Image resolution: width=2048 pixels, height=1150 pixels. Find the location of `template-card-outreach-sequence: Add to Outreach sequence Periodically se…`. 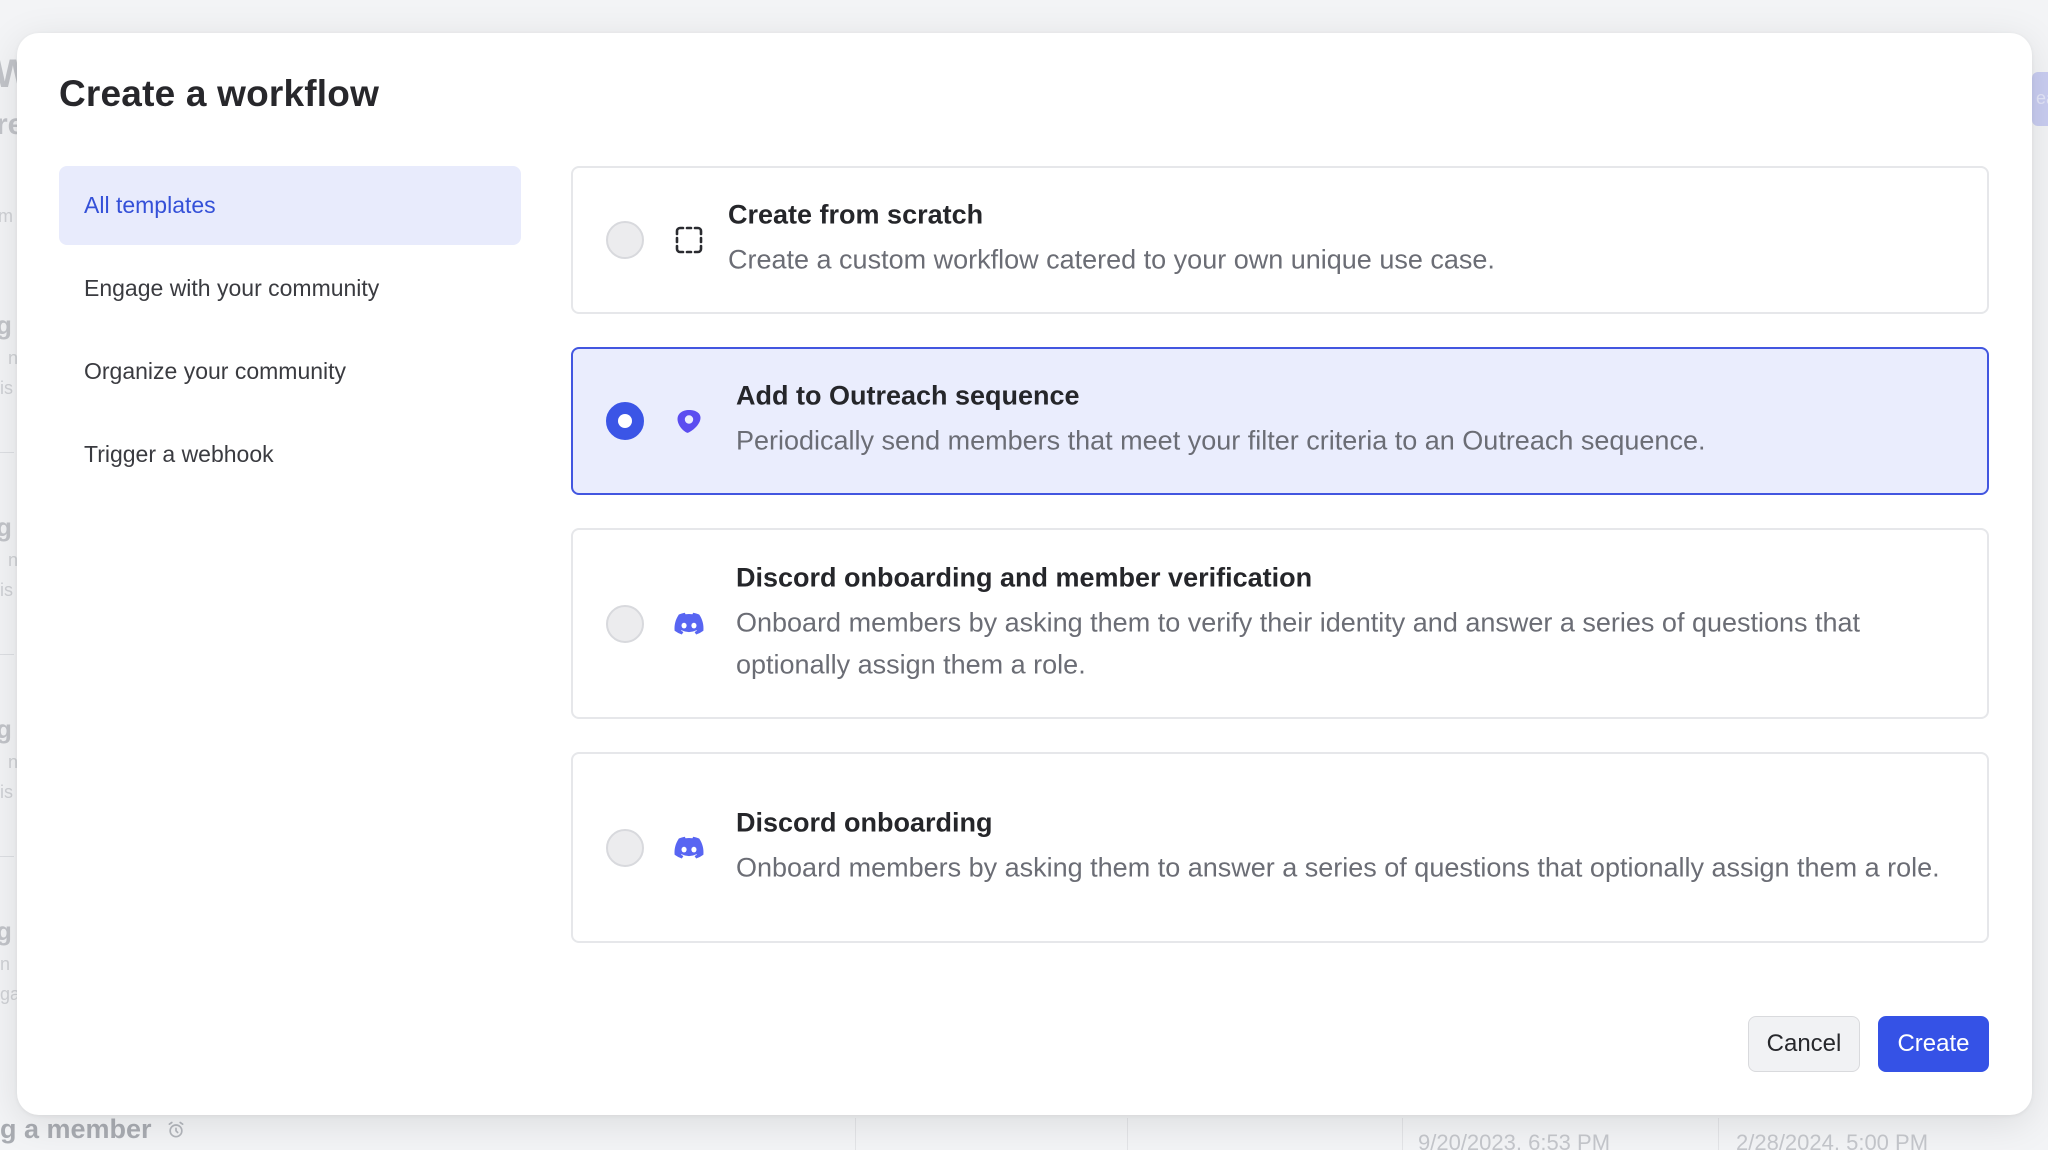

template-card-outreach-sequence: Add to Outreach sequence Periodically se… is located at coordinates (1280, 421).